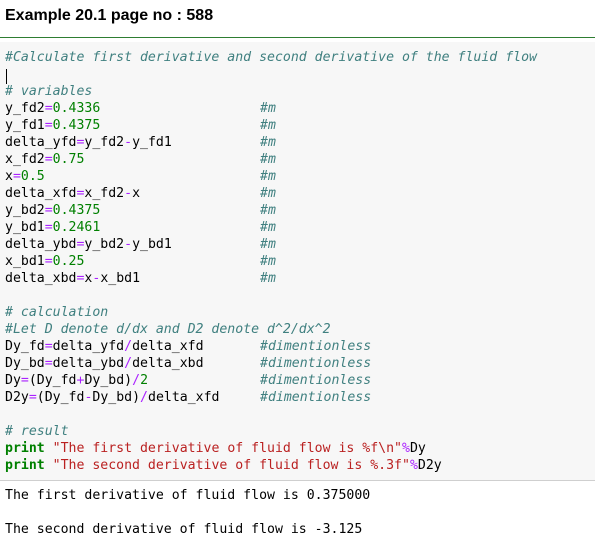  I want to click on text-cursor, so click(6, 76).